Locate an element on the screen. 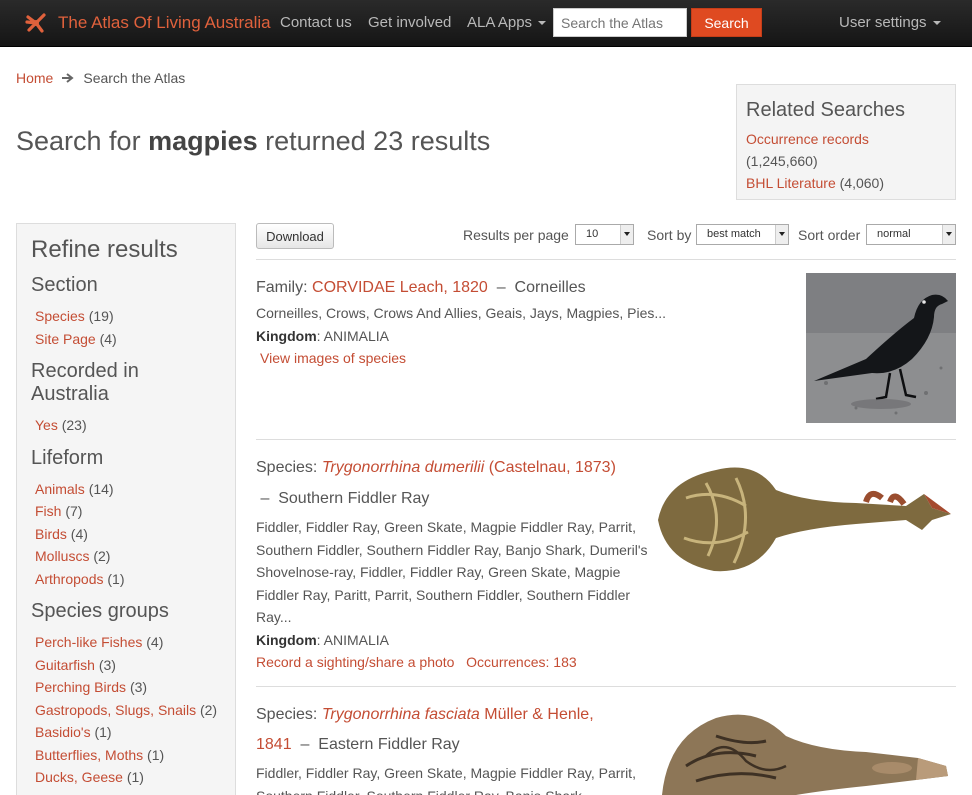 The width and height of the screenshot is (972, 795). facet-item: Yes (23) is located at coordinates (128, 425).